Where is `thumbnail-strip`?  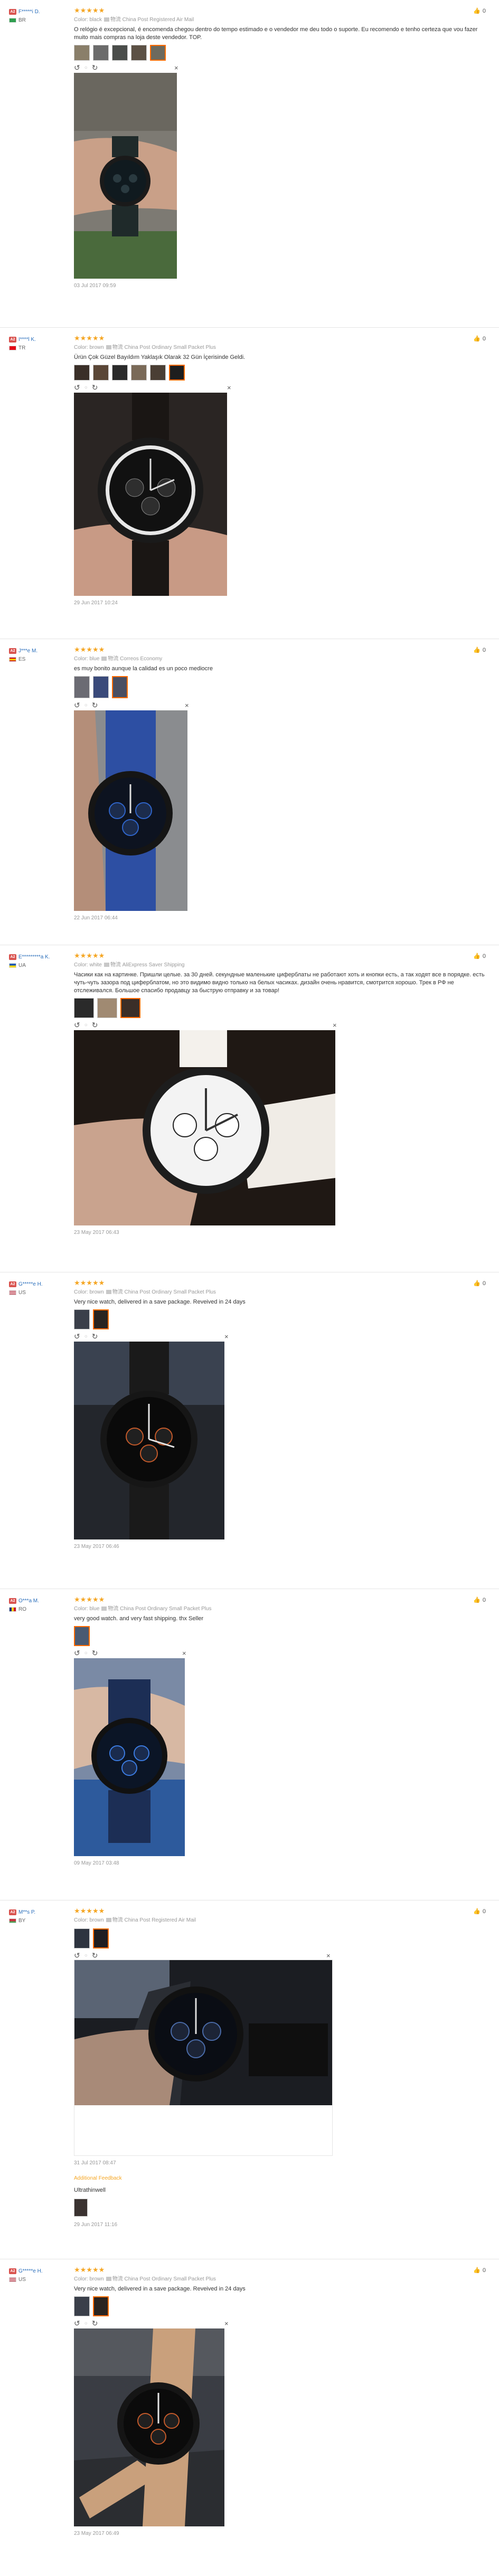 thumbnail-strip is located at coordinates (282, 373).